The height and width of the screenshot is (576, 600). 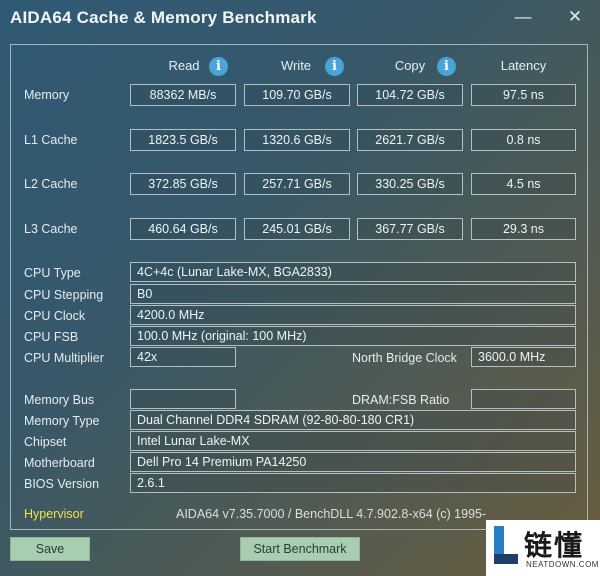 What do you see at coordinates (51, 337) in the screenshot?
I see `cpu-fsb-label: CPU FSB` at bounding box center [51, 337].